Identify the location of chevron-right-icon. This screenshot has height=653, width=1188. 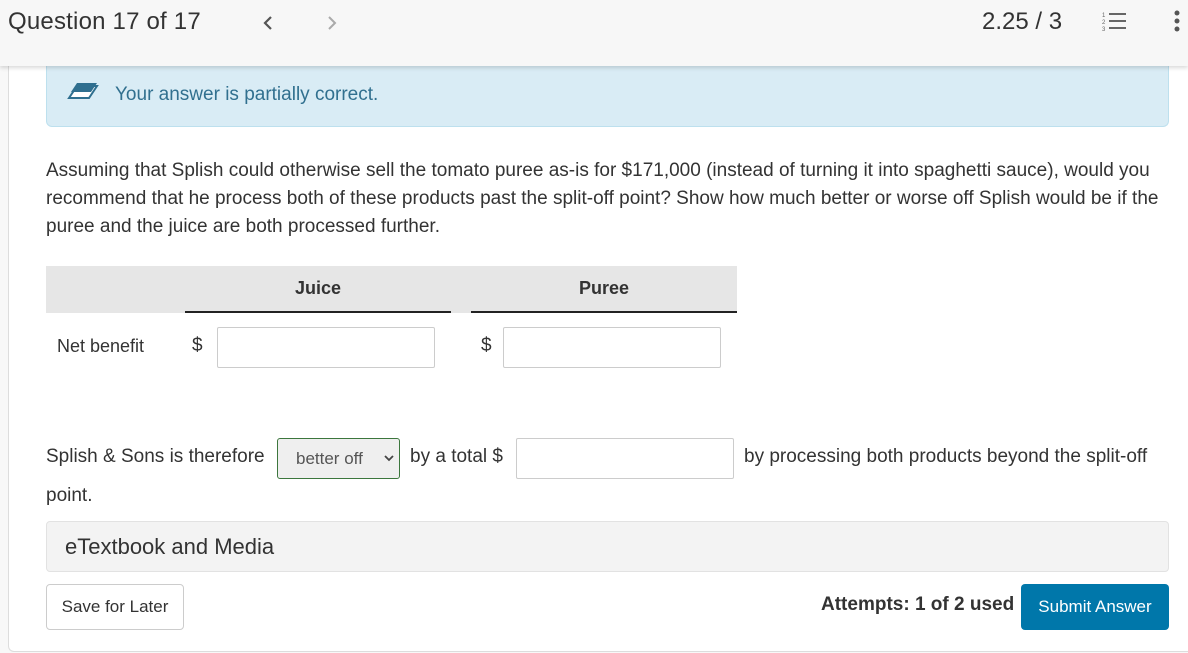
(332, 23).